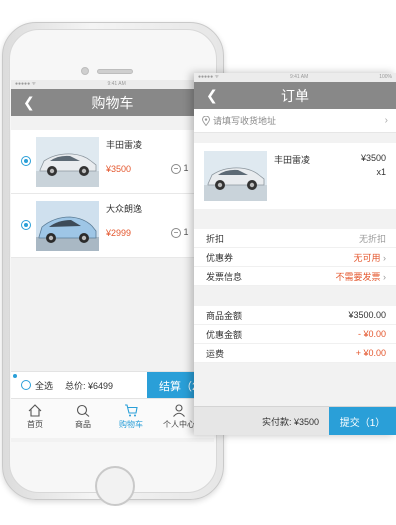 The width and height of the screenshot is (396, 525). I want to click on search-icon, so click(83, 410).